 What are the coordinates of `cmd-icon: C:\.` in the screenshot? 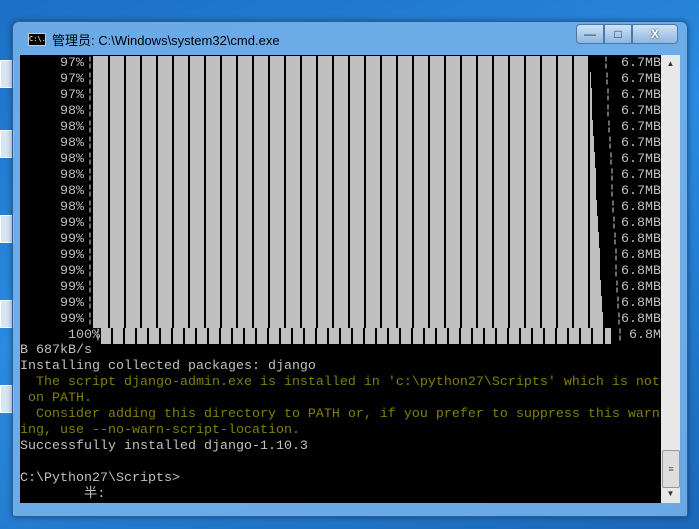 It's located at (37, 39).